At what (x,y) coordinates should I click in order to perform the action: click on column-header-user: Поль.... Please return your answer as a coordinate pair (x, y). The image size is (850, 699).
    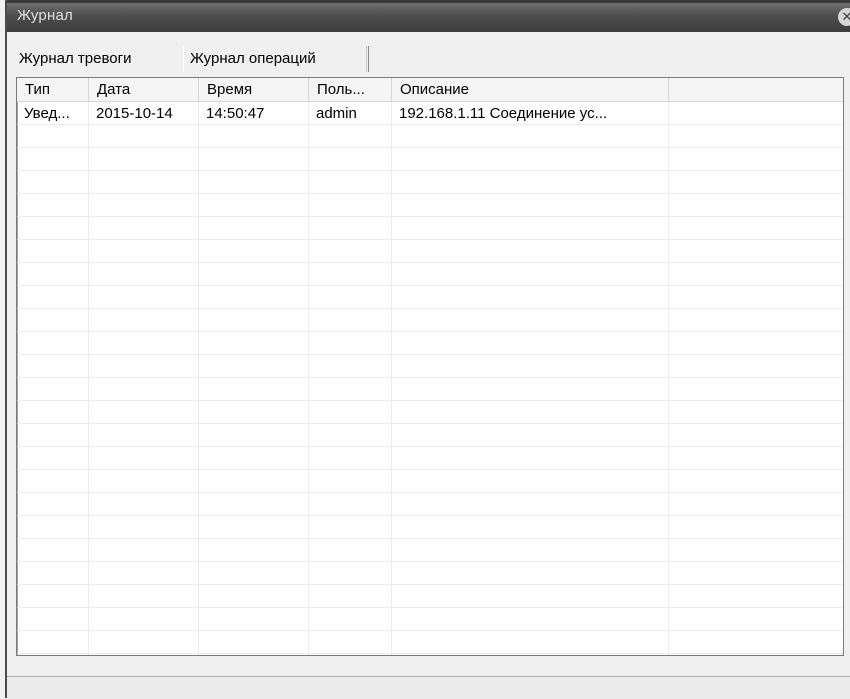
    Looking at the image, I should click on (350, 89).